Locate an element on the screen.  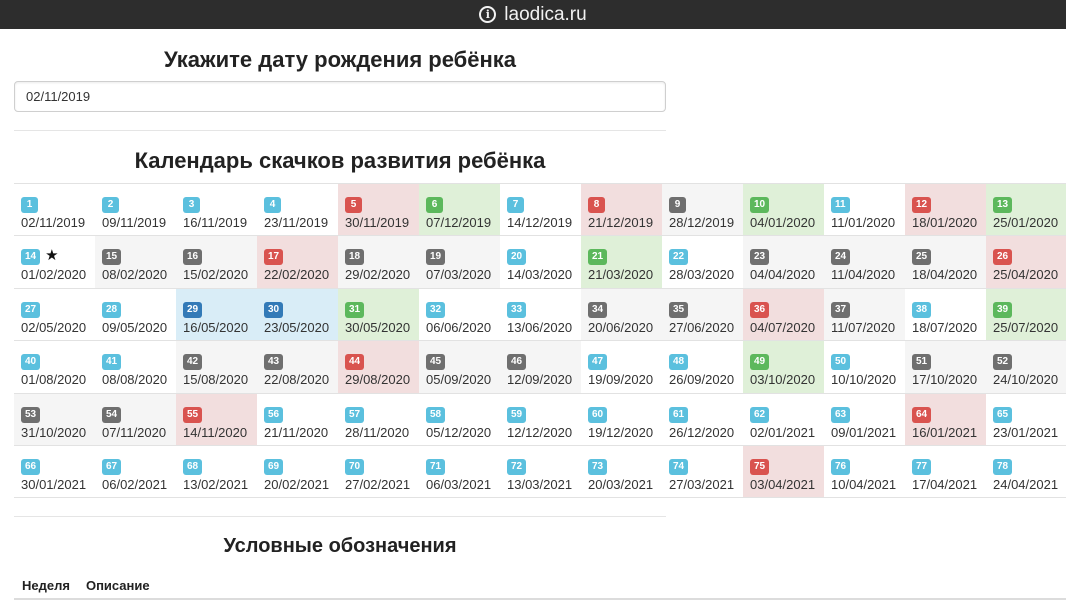
week-number-badge: 74 is located at coordinates (679, 466).